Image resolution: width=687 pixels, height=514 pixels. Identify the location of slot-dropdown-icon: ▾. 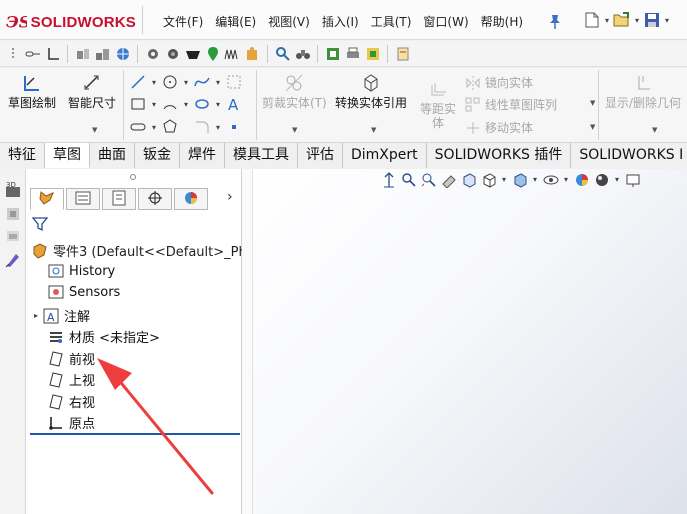
(154, 127).